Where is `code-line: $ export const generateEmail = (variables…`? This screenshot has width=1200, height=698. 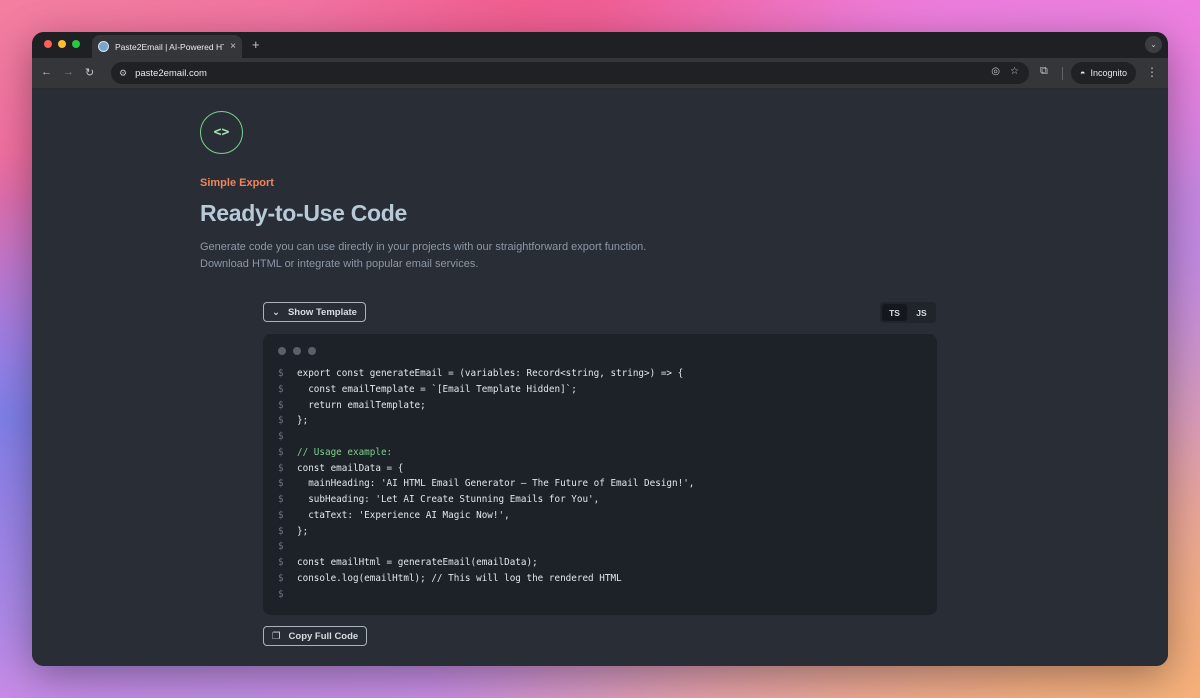
code-line: $ export const generateEmail = (variables… is located at coordinates (486, 374).